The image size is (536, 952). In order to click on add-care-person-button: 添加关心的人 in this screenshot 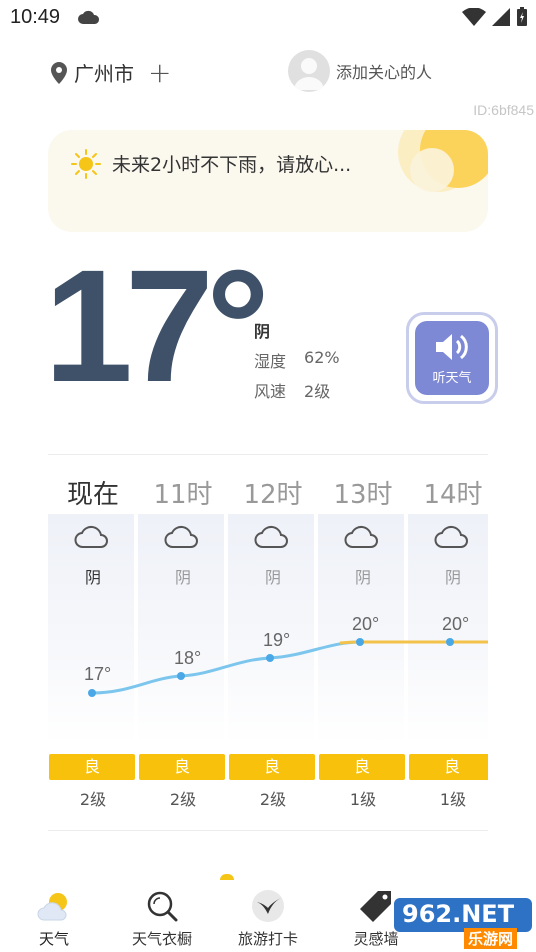, I will do `click(360, 71)`.